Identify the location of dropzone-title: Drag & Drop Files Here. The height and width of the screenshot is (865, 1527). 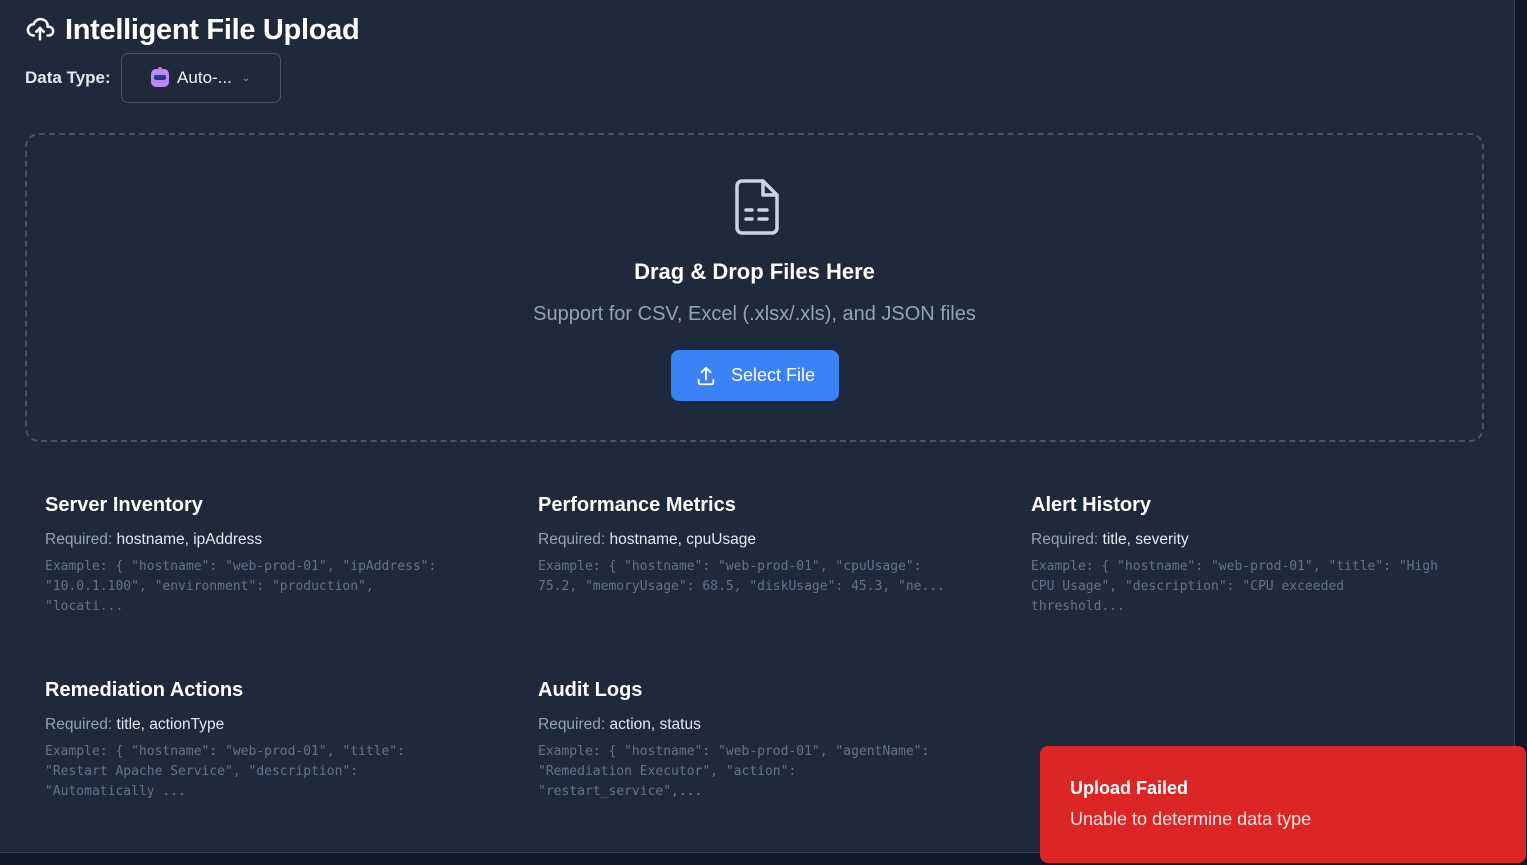
(754, 271).